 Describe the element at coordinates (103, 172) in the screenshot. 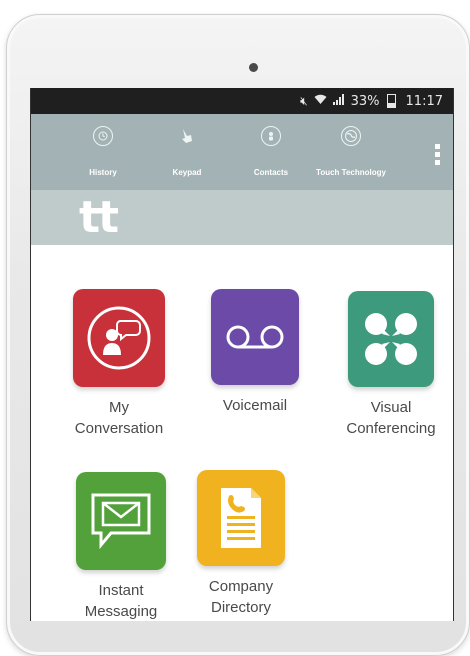

I see `nav-history-label: History` at that location.